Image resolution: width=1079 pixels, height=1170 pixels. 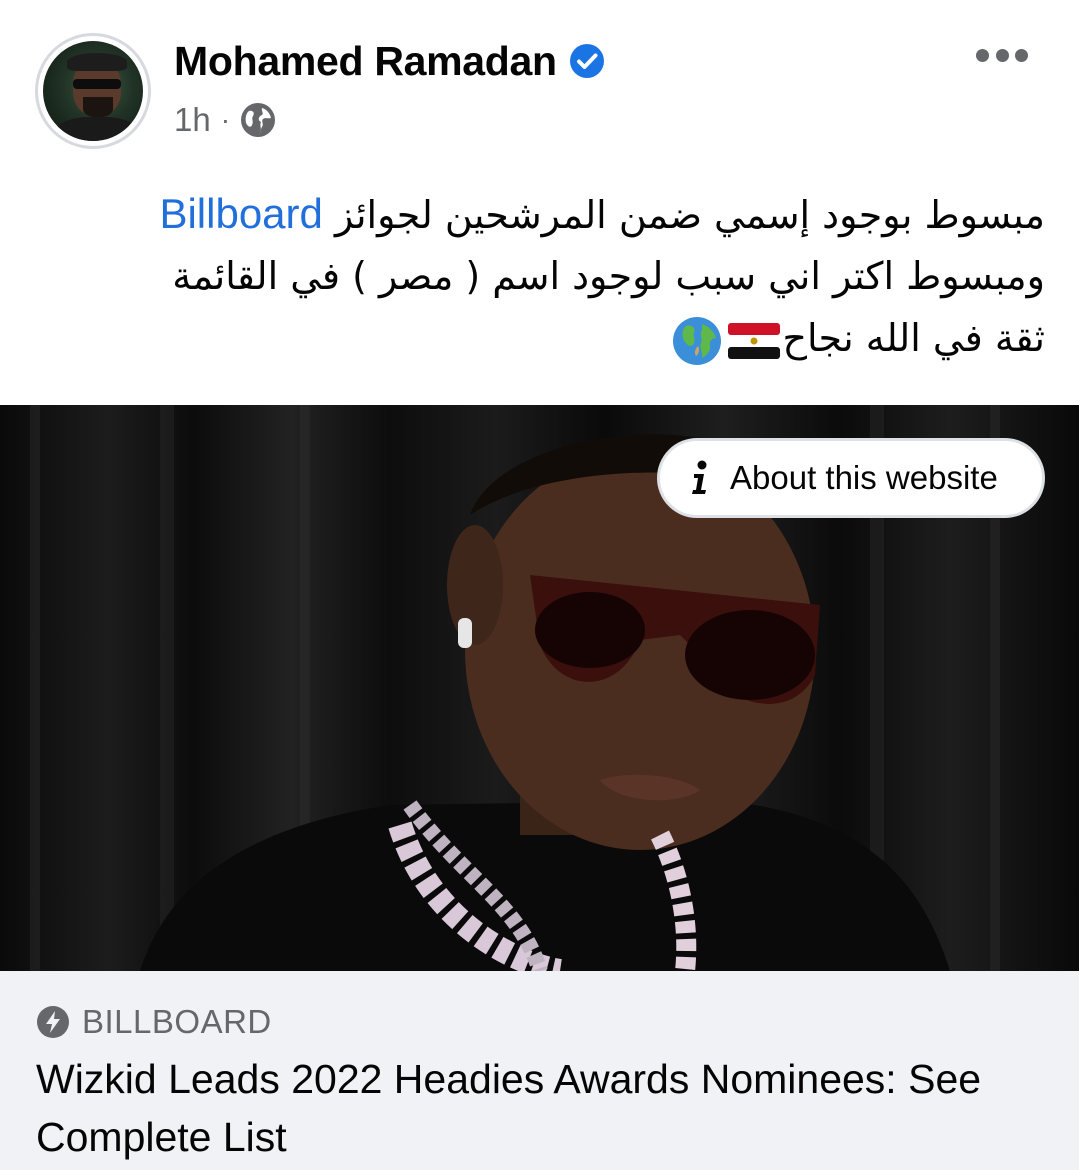 I want to click on post-header: Mohamed Ramadan 1h ·, so click(x=539, y=80).